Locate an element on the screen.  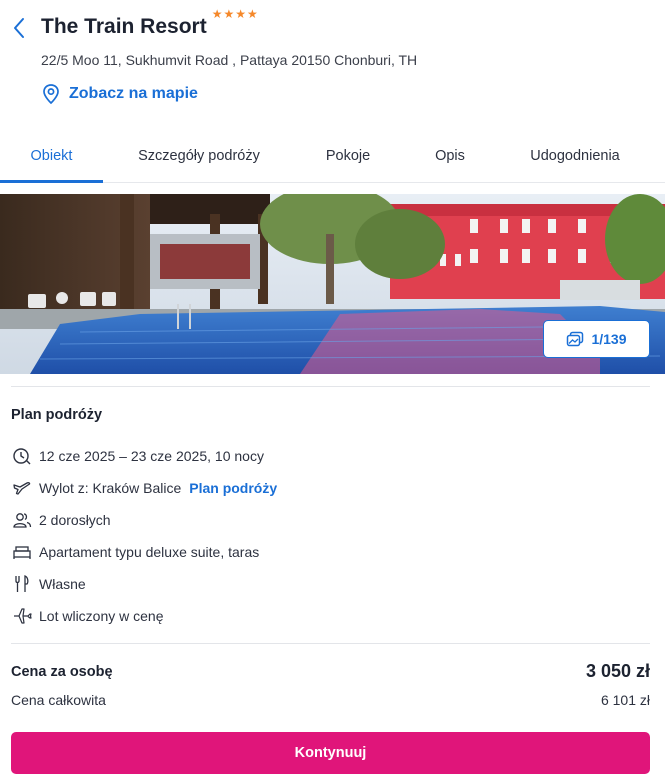
gallery-button: 1/139 is located at coordinates (596, 339).